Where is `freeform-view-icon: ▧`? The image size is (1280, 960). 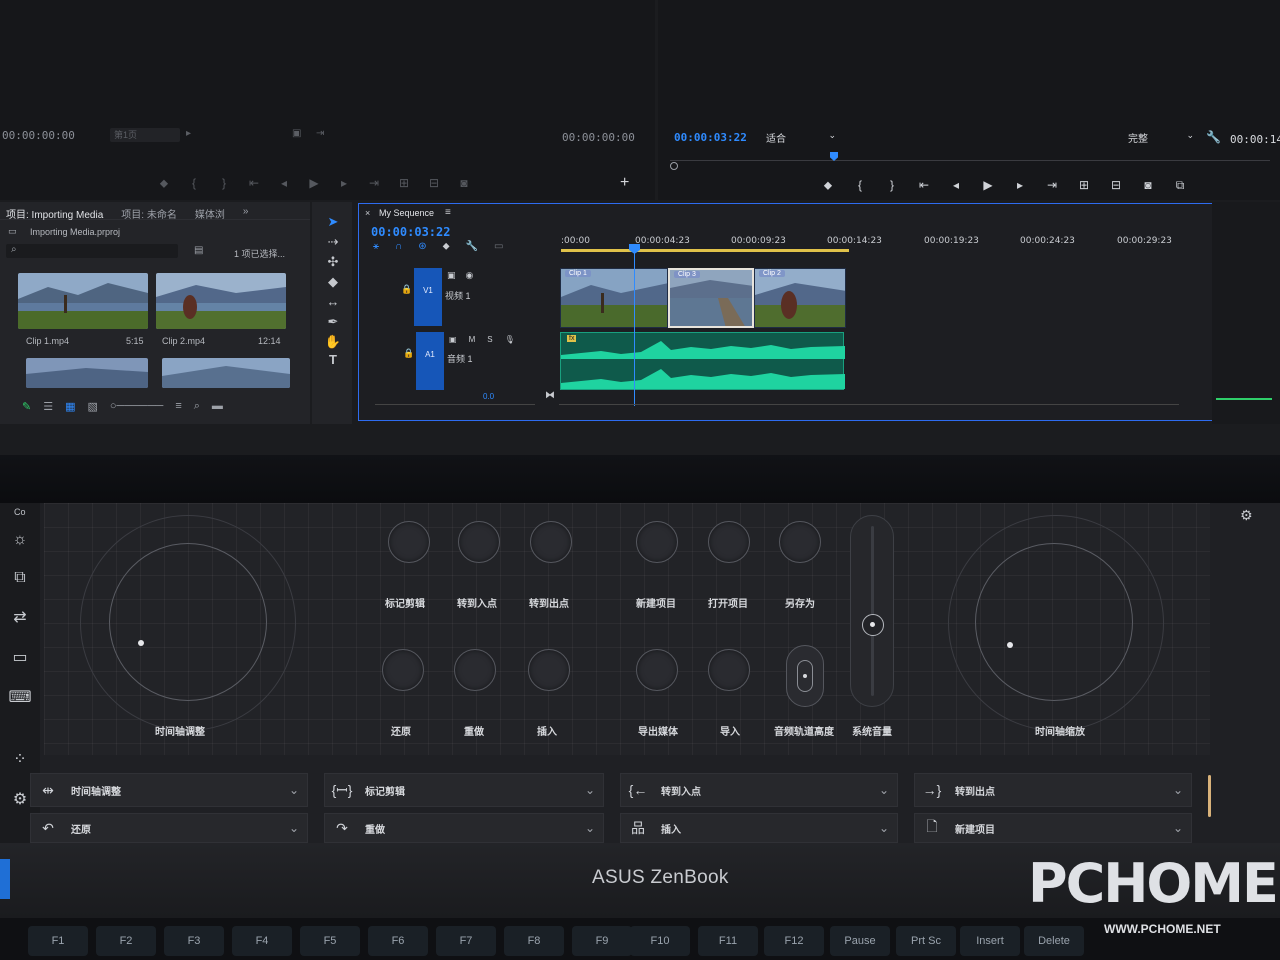
freeform-view-icon: ▧ is located at coordinates (93, 406).